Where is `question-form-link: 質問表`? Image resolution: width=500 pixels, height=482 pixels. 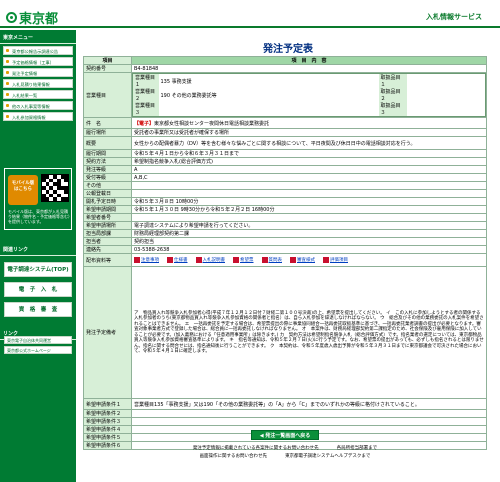 question-form-link: 質問表 is located at coordinates (271, 260).